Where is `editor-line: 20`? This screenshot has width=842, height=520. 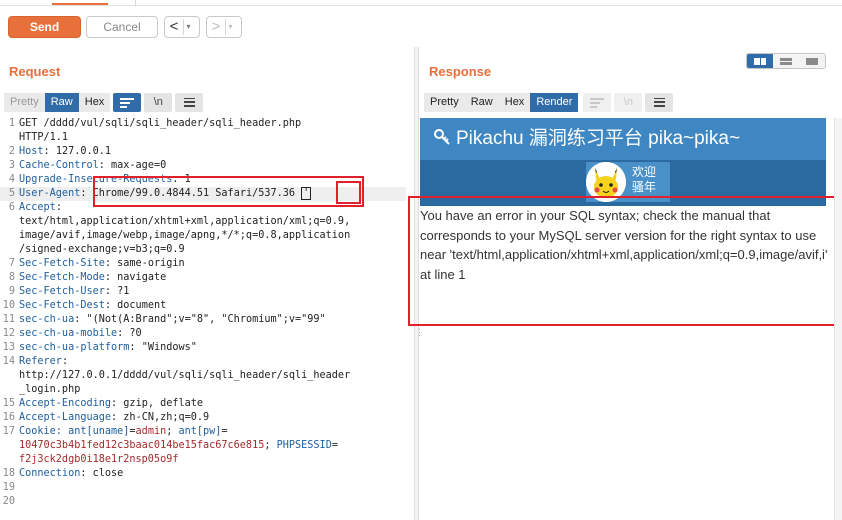
editor-line: 20 is located at coordinates (203, 502).